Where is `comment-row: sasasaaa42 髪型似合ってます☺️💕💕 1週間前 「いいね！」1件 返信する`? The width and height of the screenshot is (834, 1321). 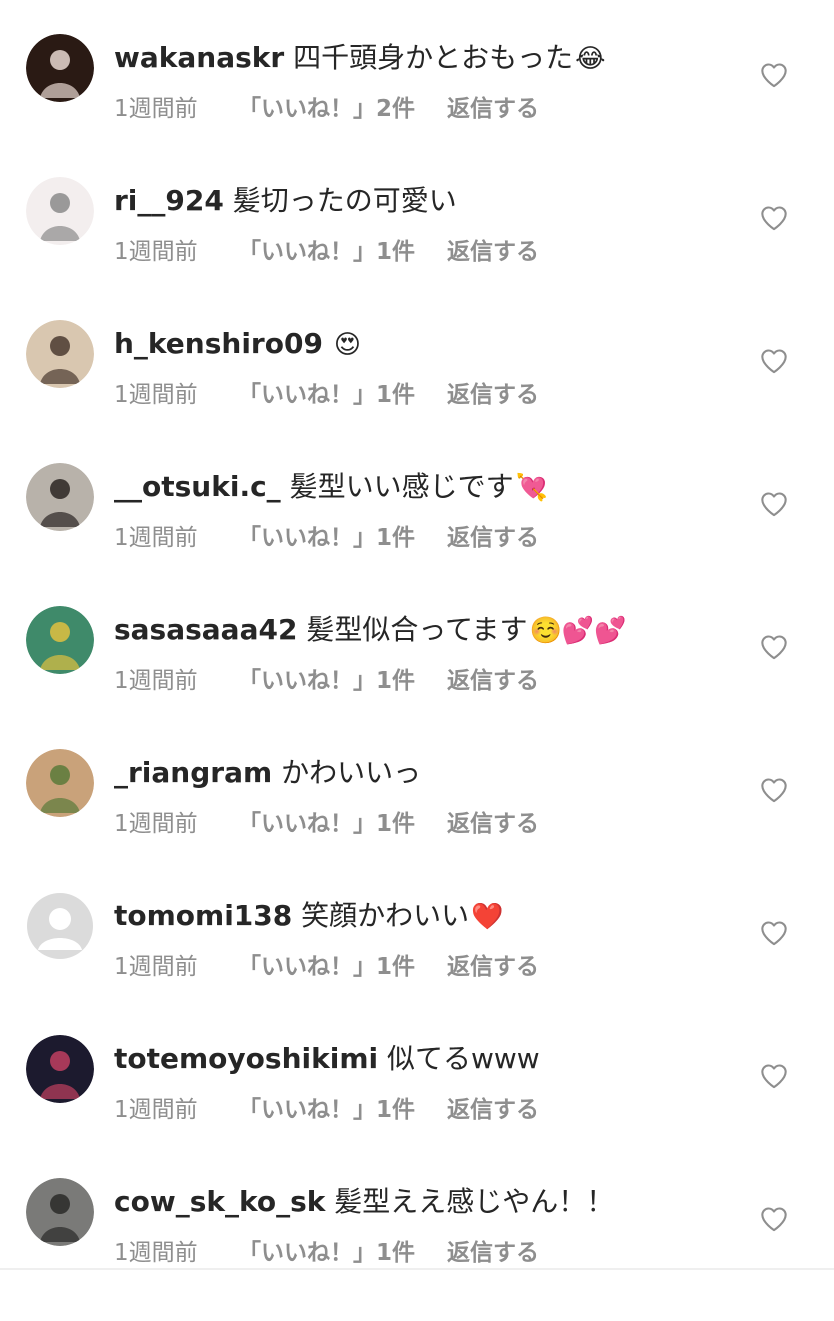
comment-row: sasasaaa42 髪型似合ってます☺️💕💕 1週間前 「いいね！」1件 返信する is located at coordinates (417, 677).